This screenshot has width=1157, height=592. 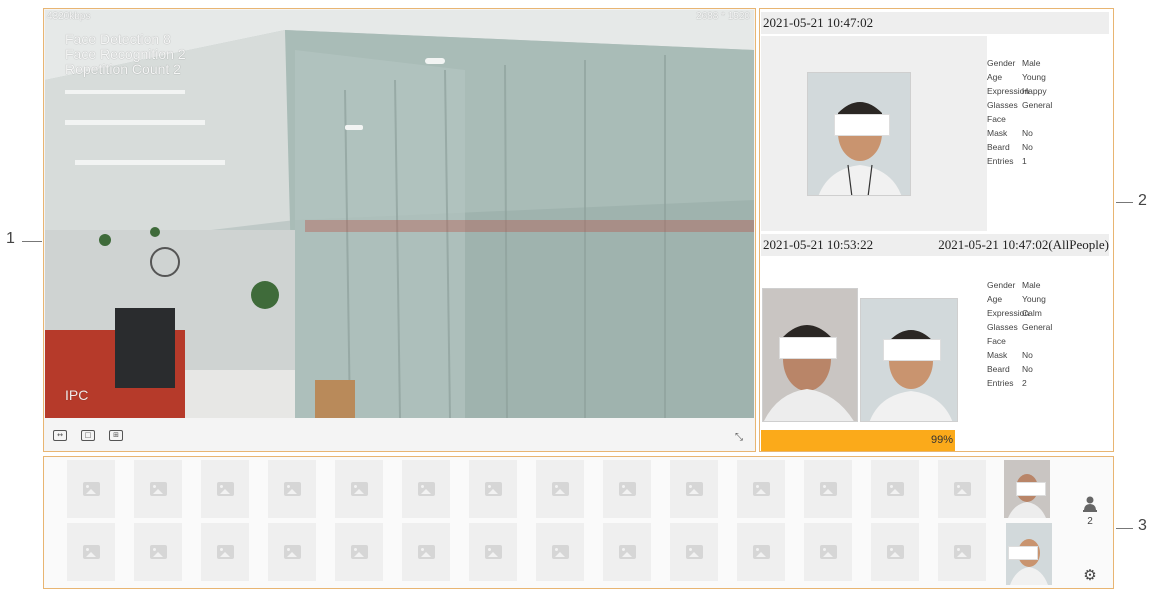 What do you see at coordinates (818, 22) in the screenshot?
I see `record-1-time: 2021-05-21 10:47:02` at bounding box center [818, 22].